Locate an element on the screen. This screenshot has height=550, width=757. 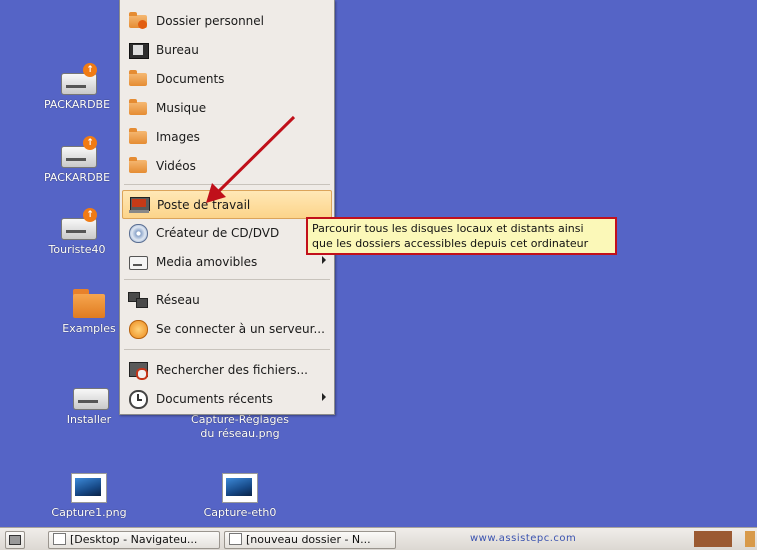
show-desktop-button is located at coordinates (15, 540).